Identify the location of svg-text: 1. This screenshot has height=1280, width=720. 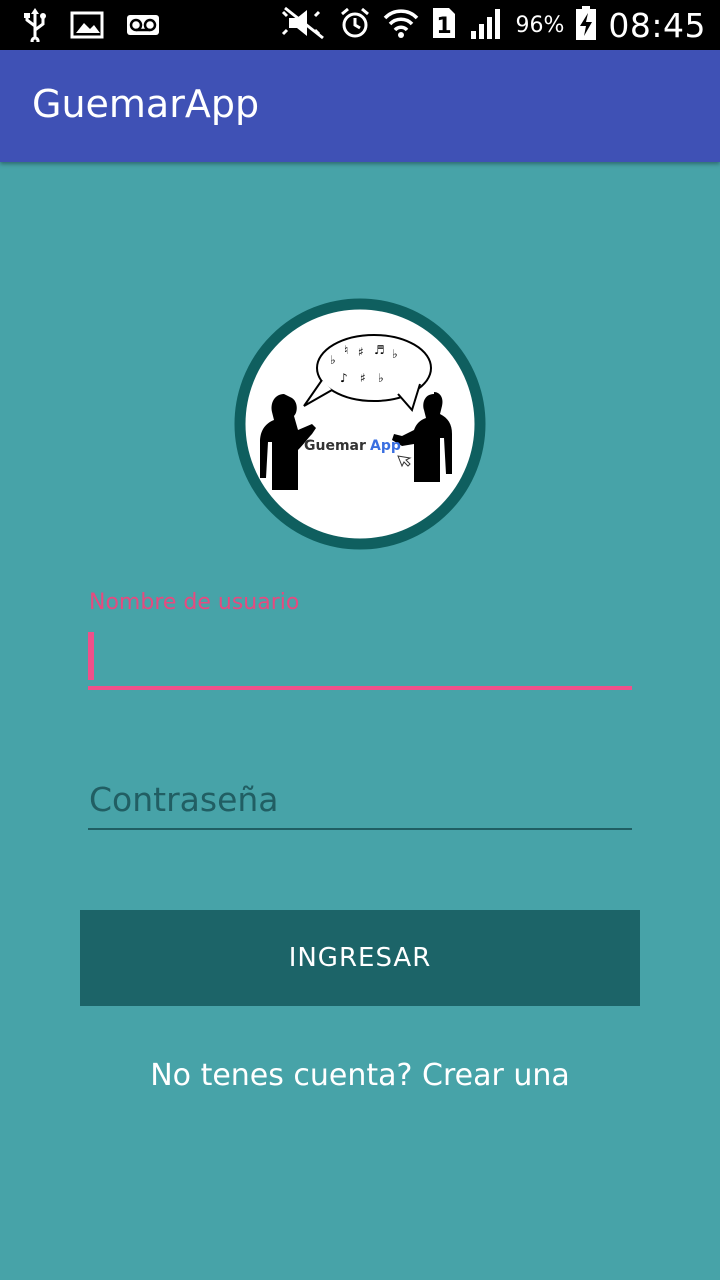
(444, 26).